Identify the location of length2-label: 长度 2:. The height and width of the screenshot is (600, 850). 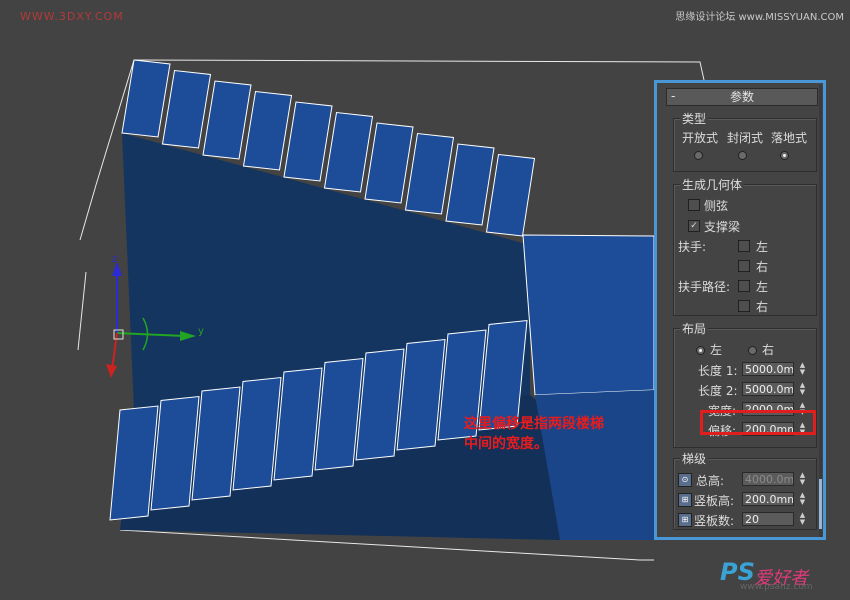
(718, 391).